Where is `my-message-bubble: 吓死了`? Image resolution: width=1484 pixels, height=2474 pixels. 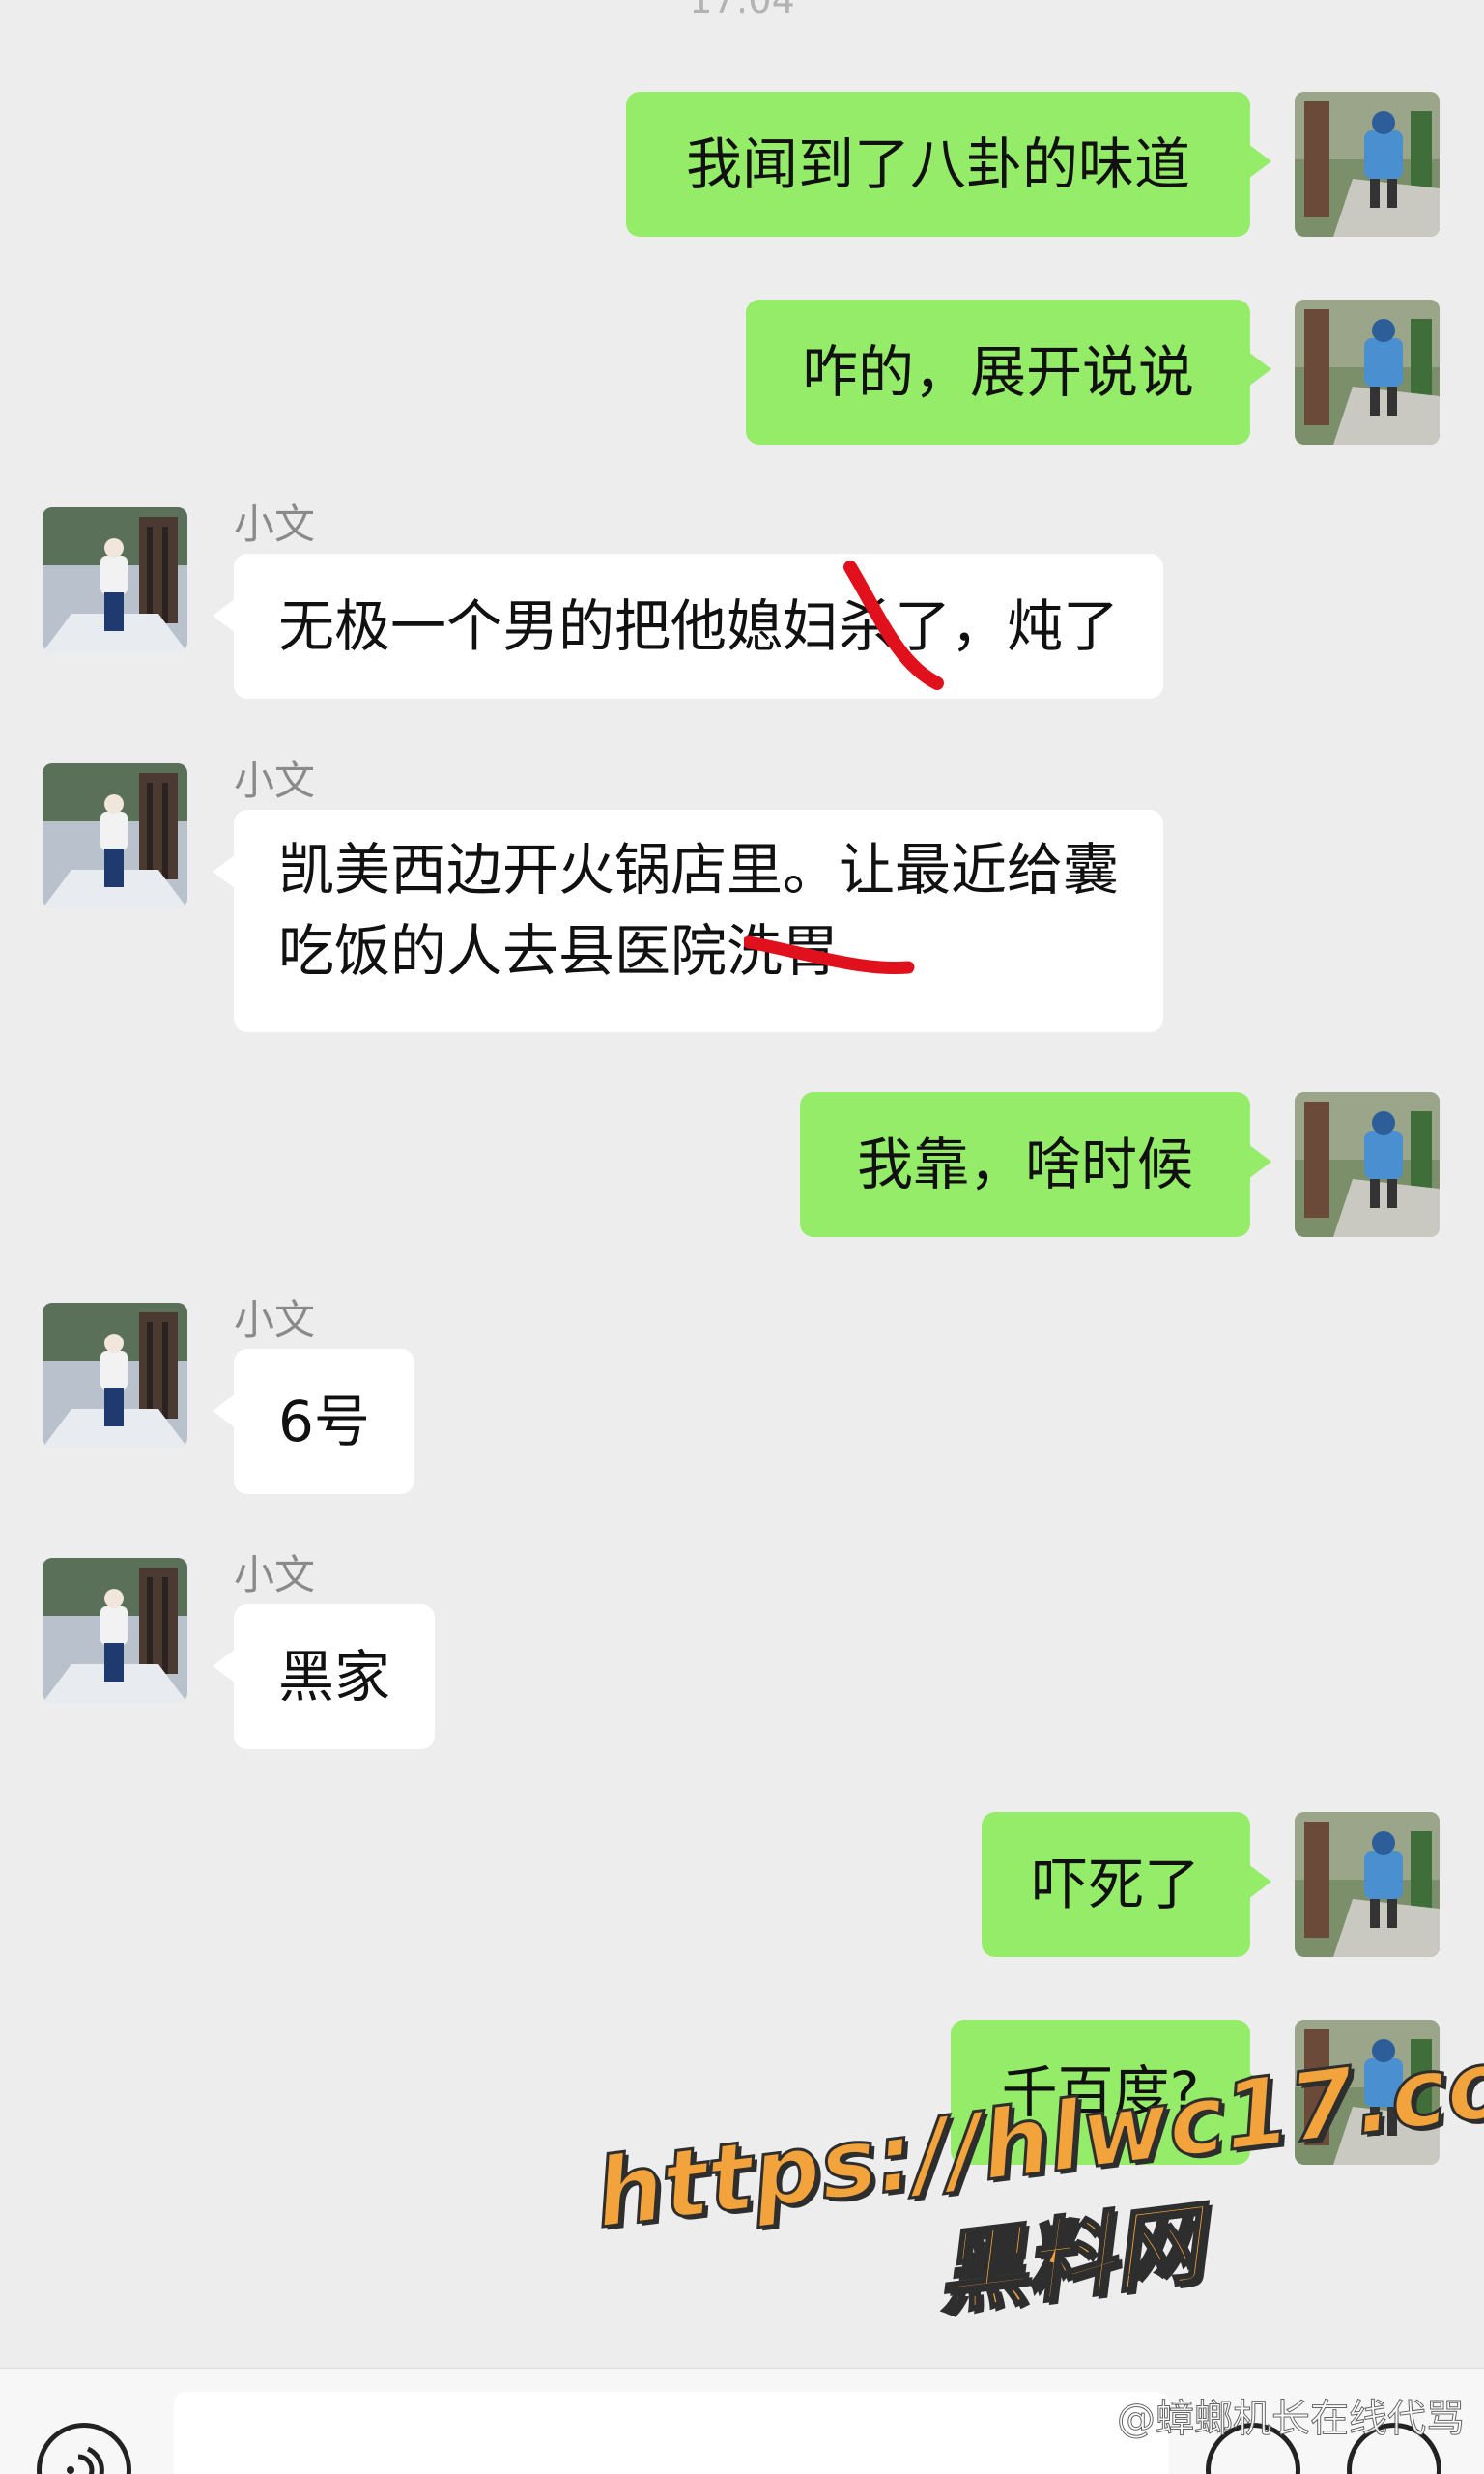
my-message-bubble: 吓死了 is located at coordinates (1126, 1885).